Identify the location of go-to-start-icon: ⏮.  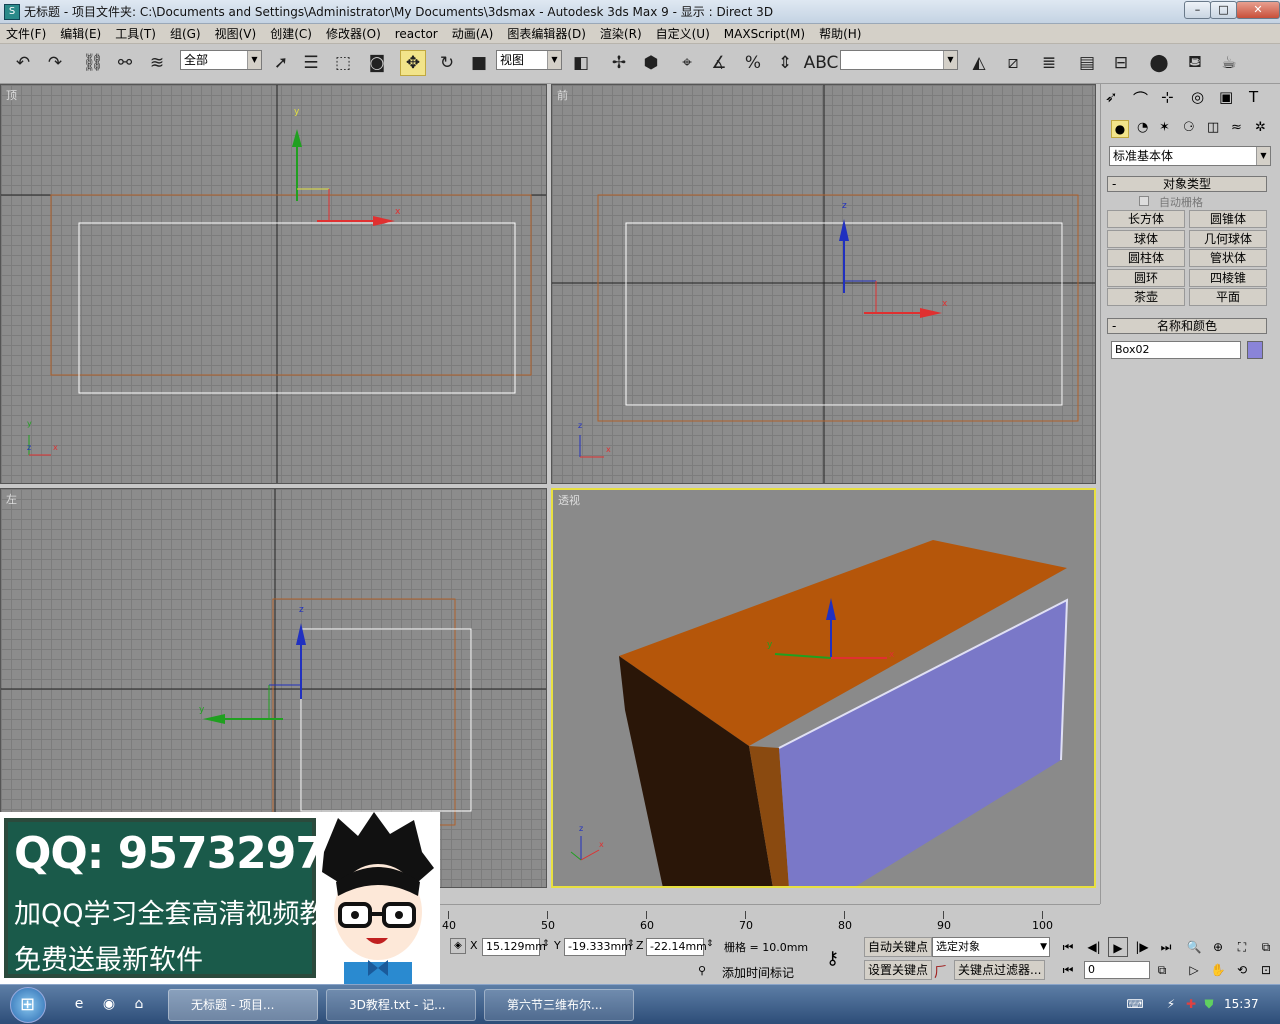
(1068, 947).